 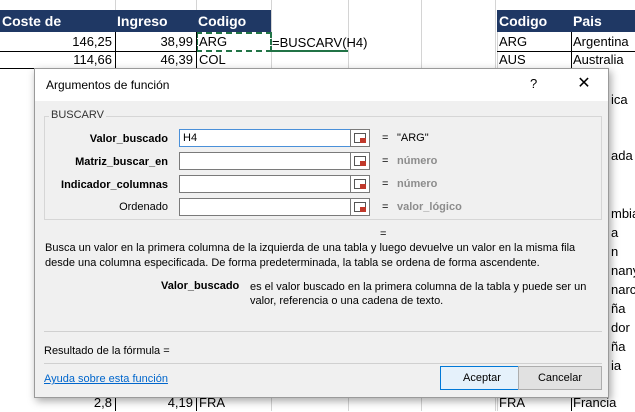 What do you see at coordinates (623, 214) in the screenshot?
I see `cell-pais-partial: mbia` at bounding box center [623, 214].